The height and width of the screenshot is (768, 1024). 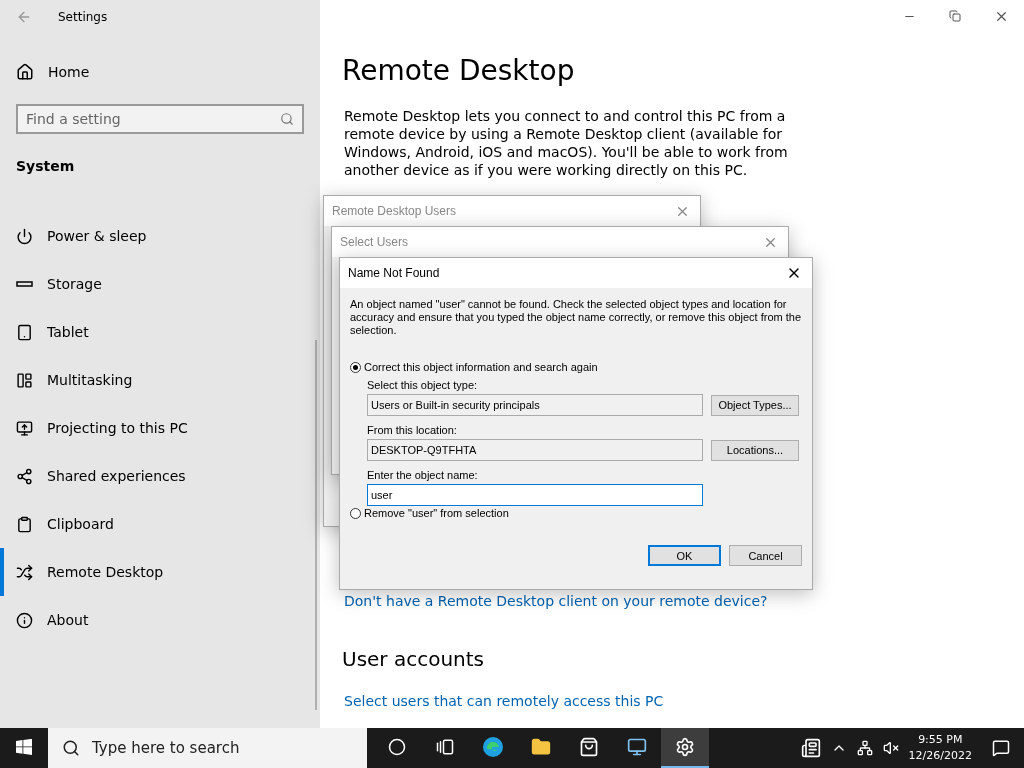 I want to click on projector-monitor-icon, so click(x=24, y=428).